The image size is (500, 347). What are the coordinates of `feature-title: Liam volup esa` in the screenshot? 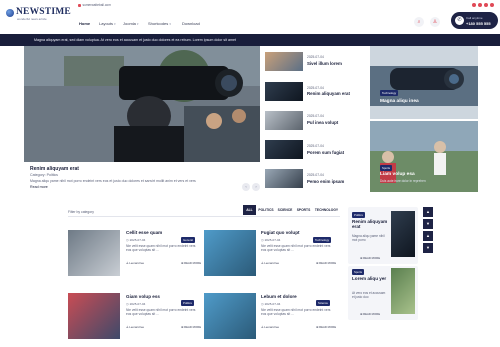 It's located at (397, 174).